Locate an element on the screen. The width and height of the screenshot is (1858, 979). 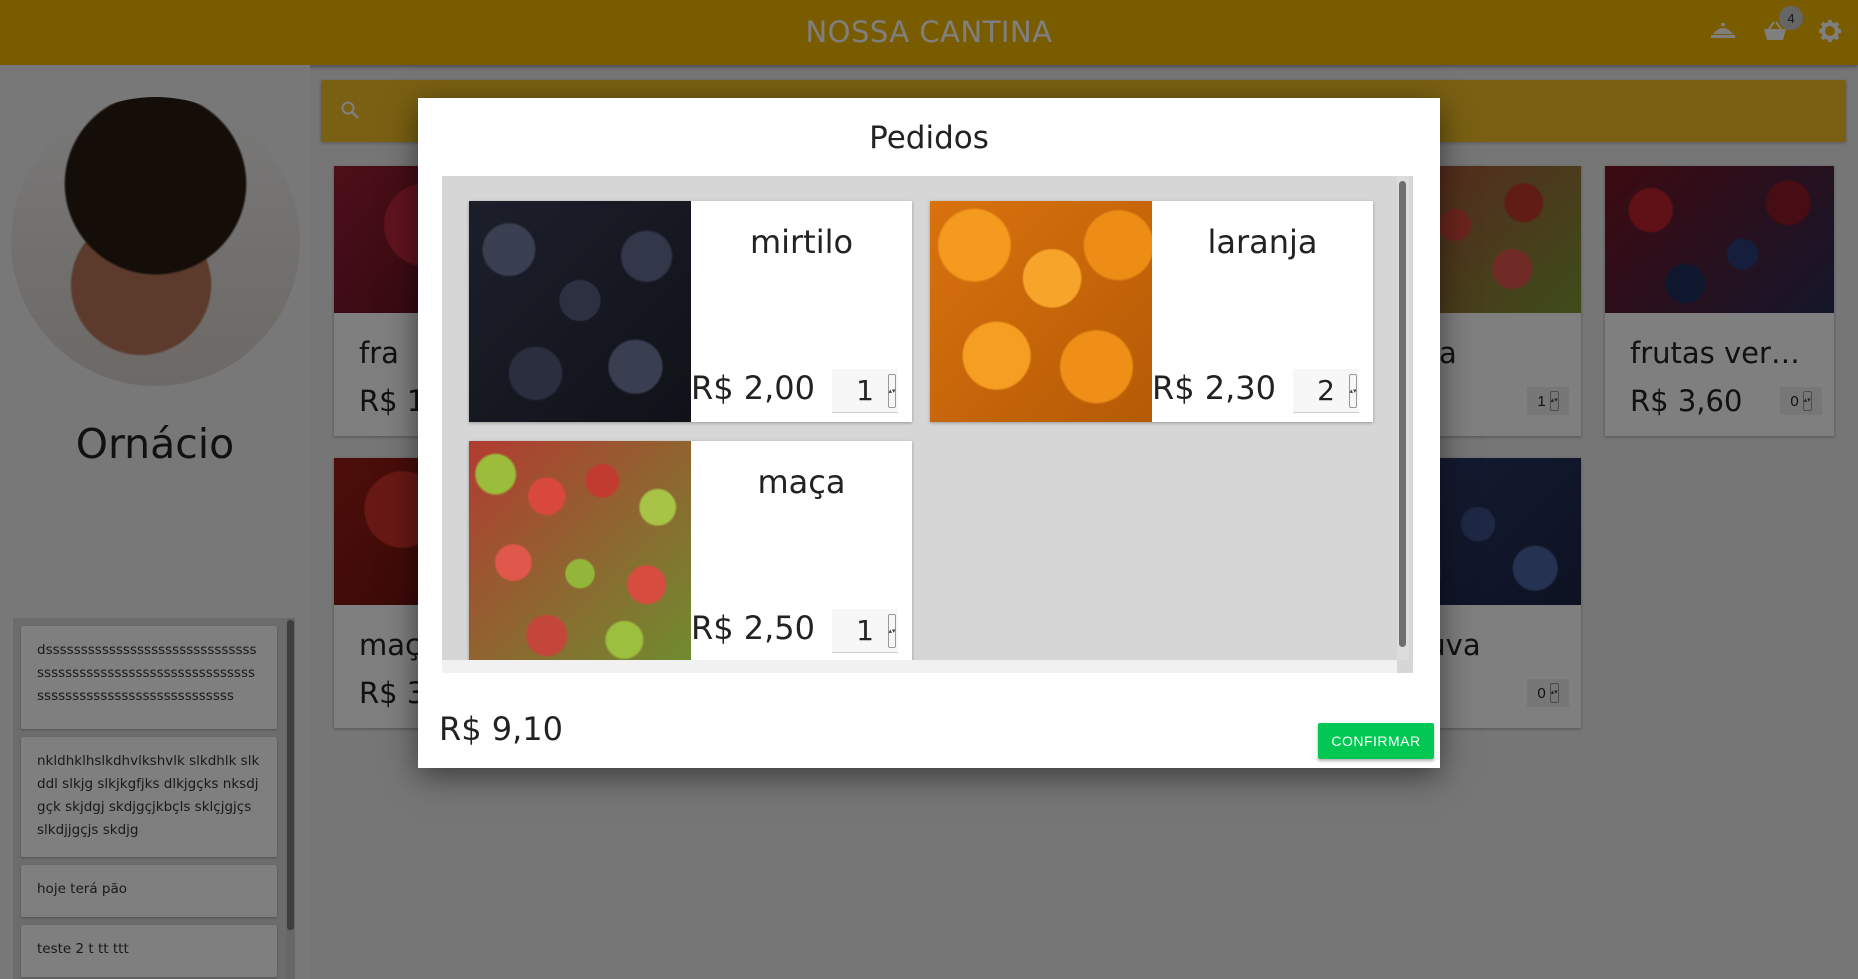
vertical-scrollbar-thumb is located at coordinates (1402, 414).